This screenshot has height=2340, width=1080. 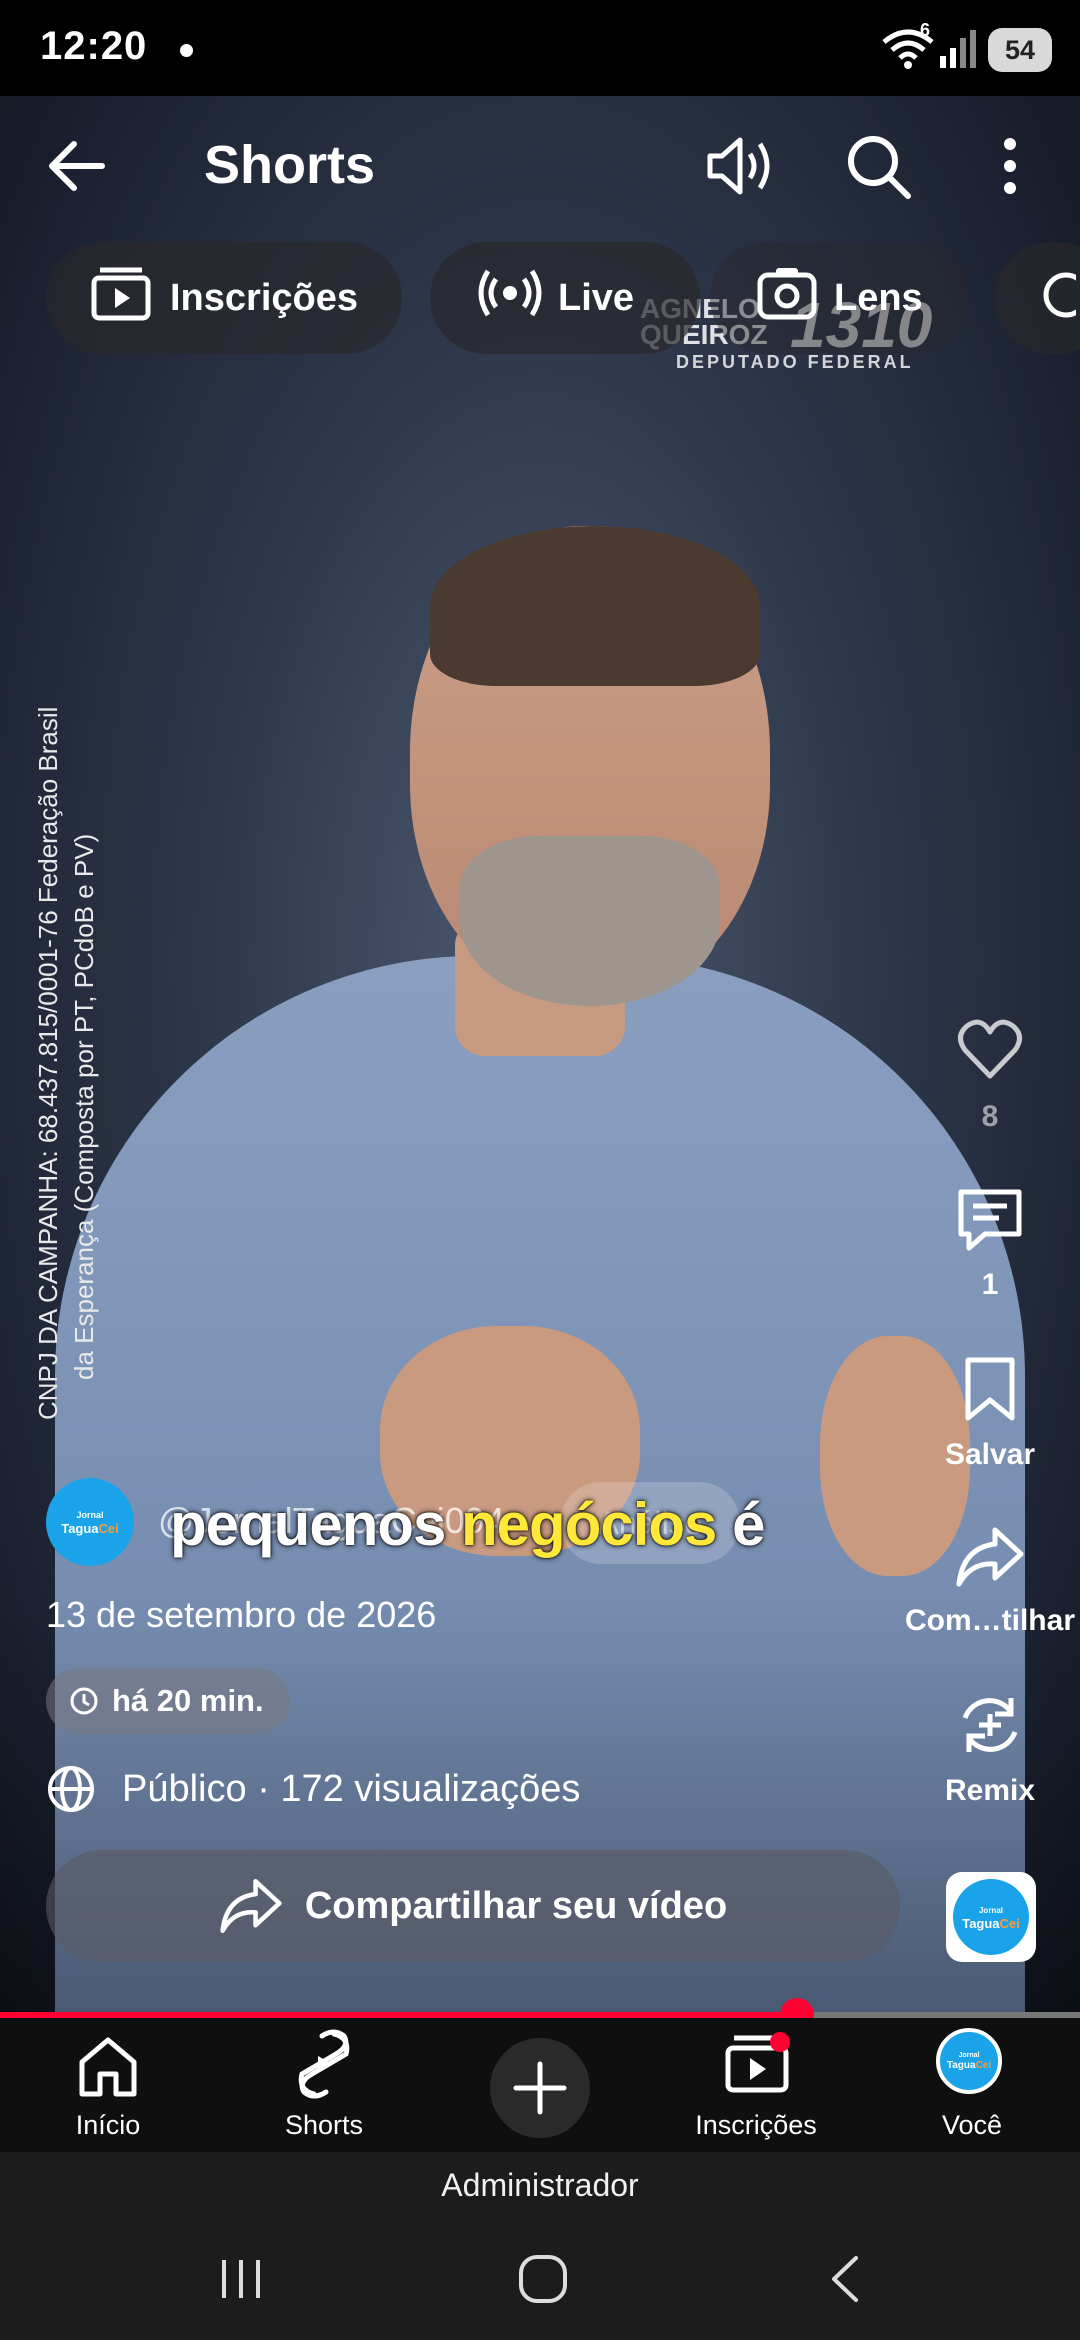 I want to click on more-options-icon, so click(x=1010, y=168).